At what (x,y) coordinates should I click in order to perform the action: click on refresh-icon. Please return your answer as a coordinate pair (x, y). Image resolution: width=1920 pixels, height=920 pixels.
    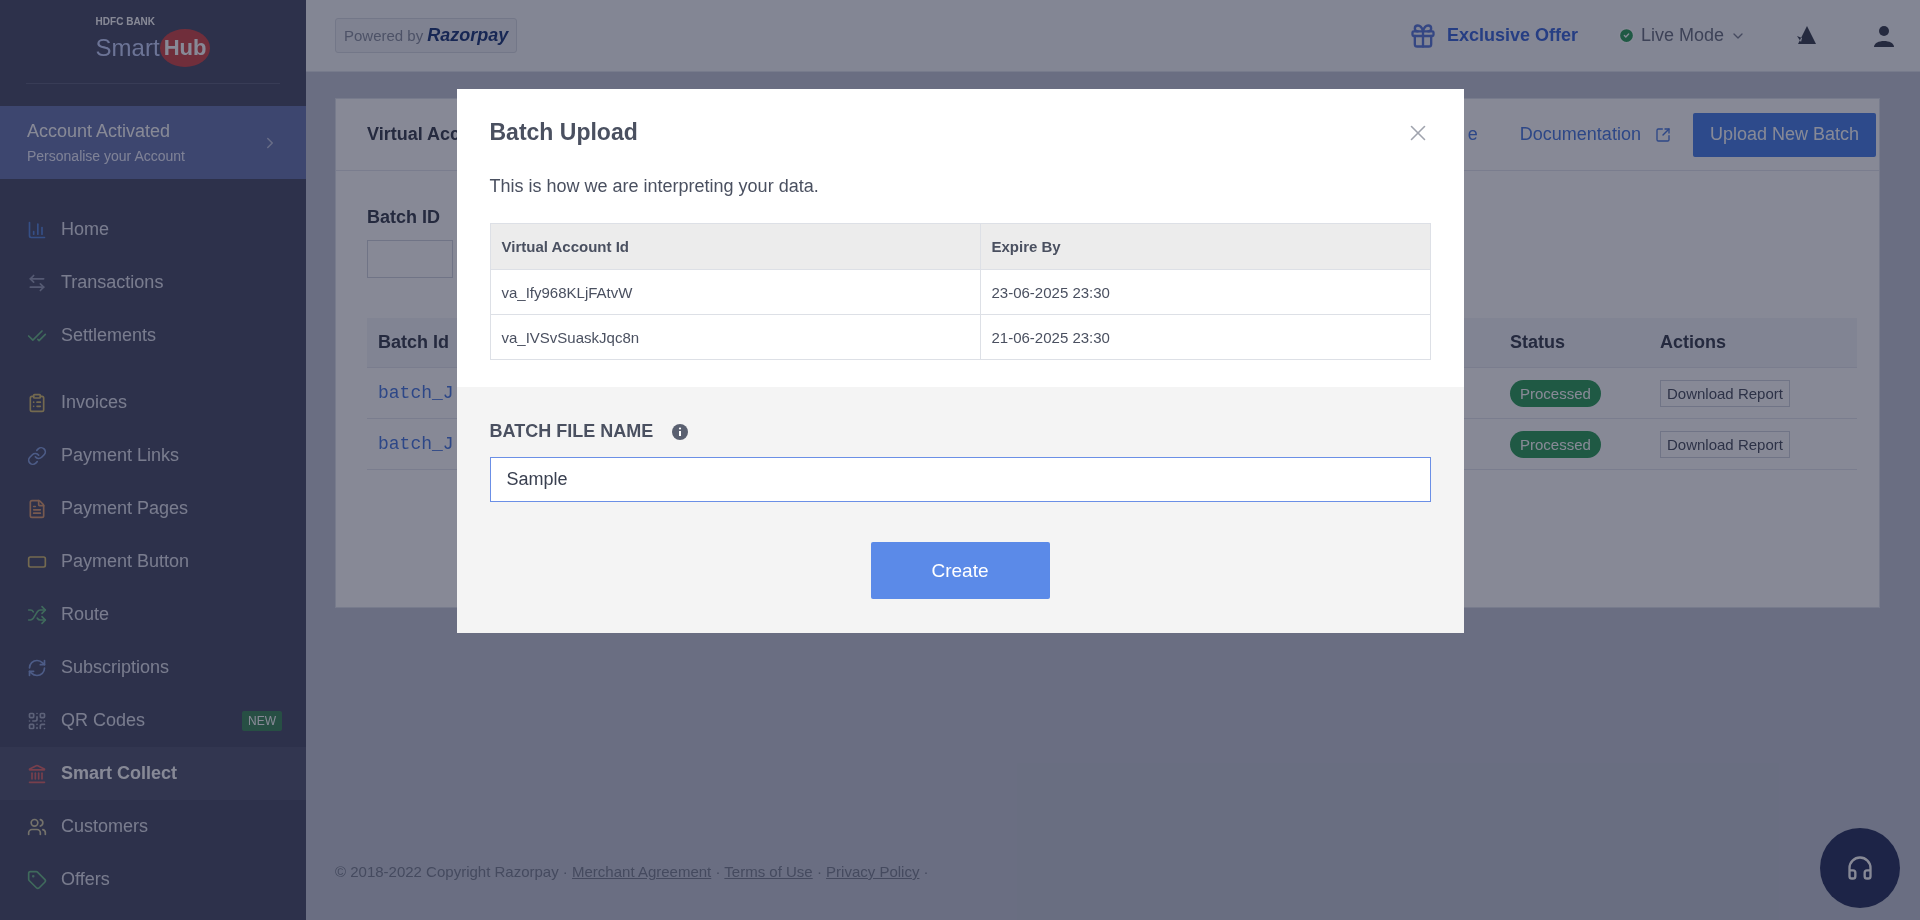
    Looking at the image, I should click on (37, 667).